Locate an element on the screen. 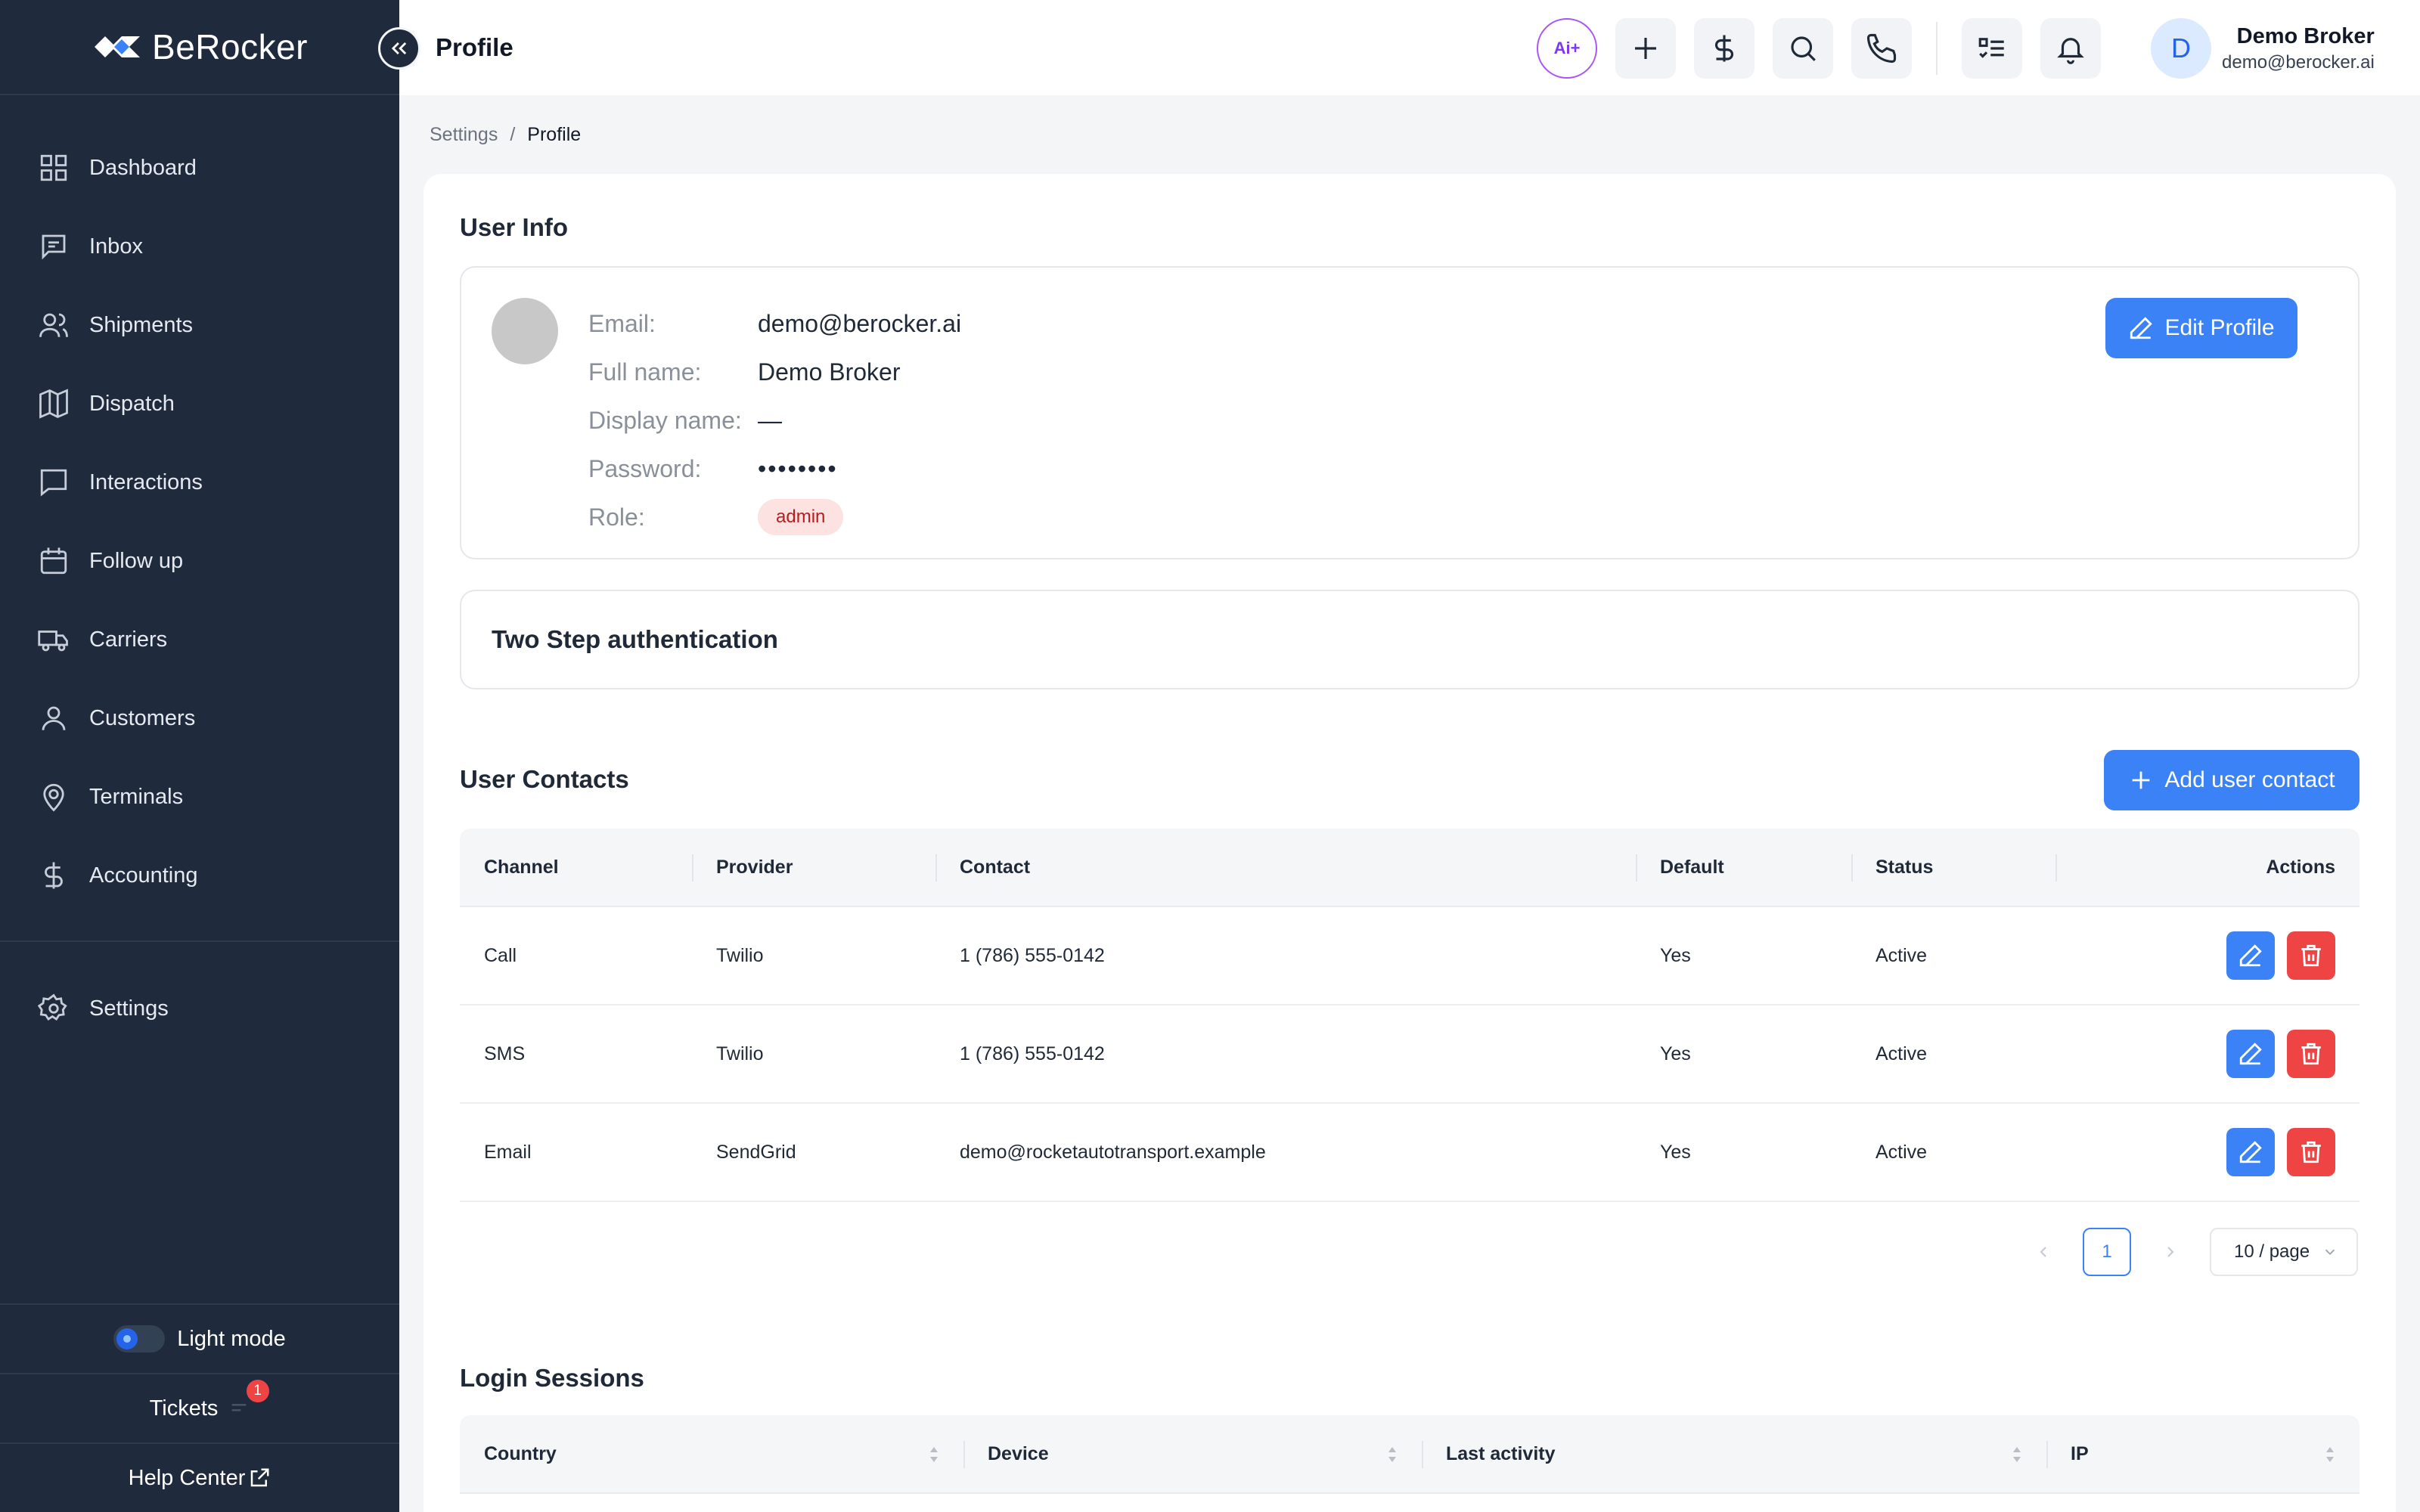 This screenshot has height=1512, width=2420. add-button is located at coordinates (1645, 48).